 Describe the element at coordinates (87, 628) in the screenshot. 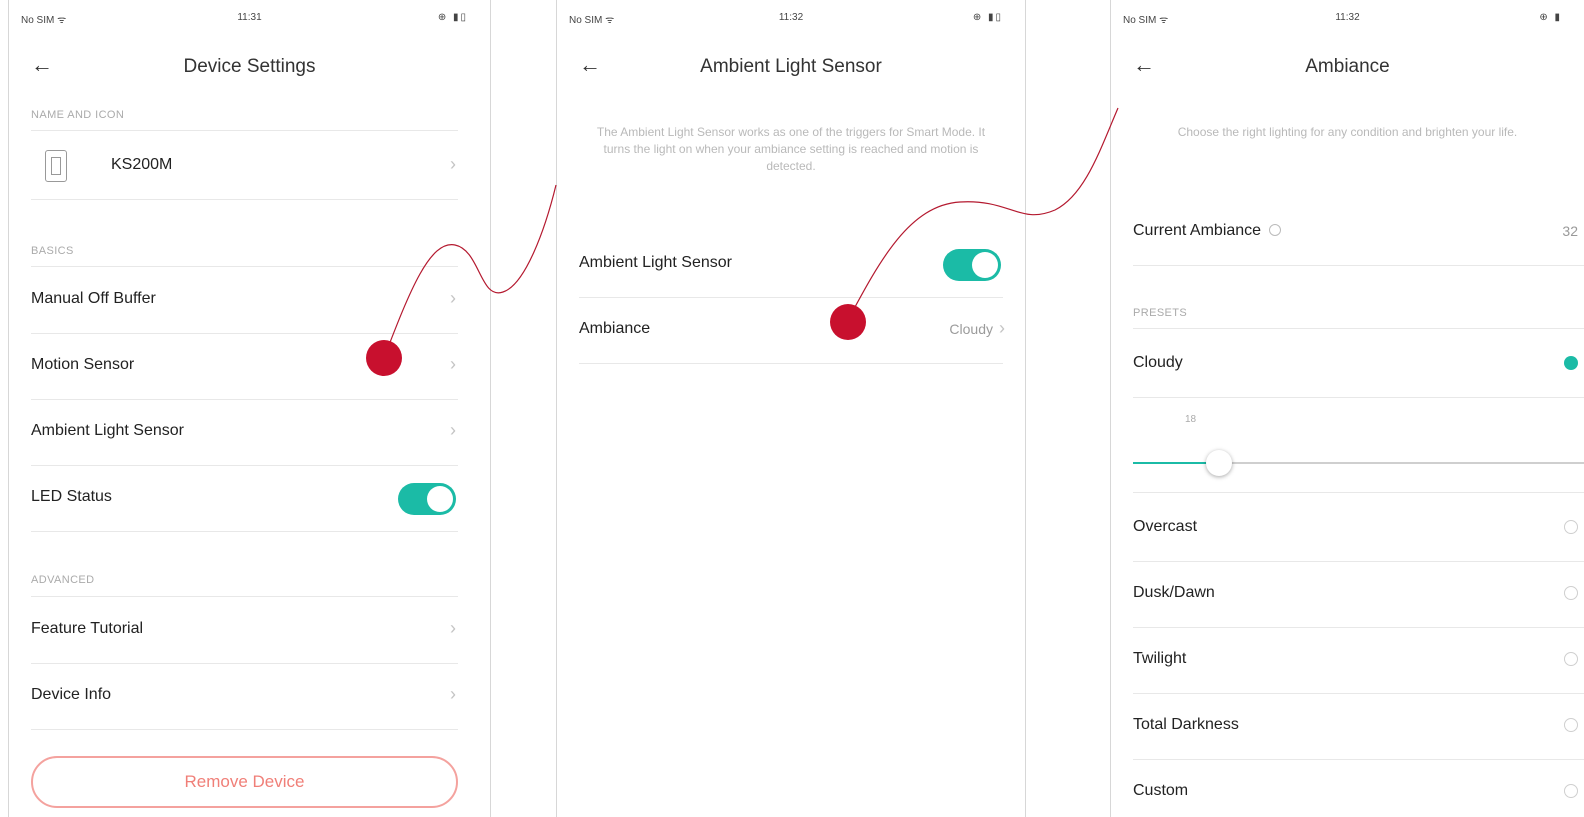

I see `row-label: Feature Tutorial` at that location.